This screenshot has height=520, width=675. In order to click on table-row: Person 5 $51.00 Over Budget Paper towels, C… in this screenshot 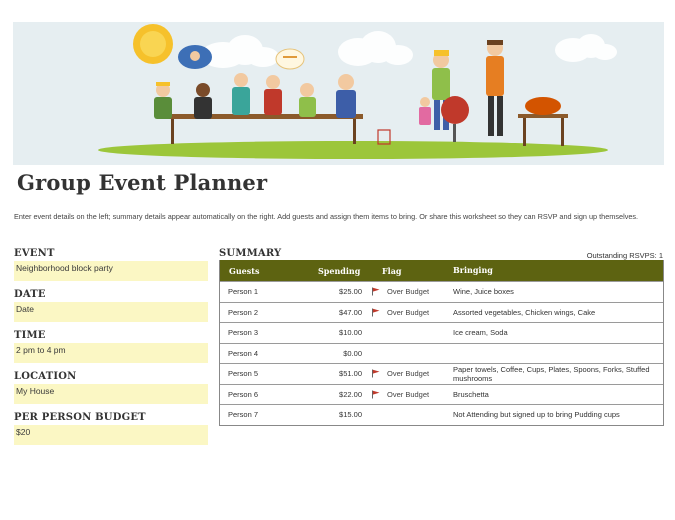, I will do `click(441, 373)`.